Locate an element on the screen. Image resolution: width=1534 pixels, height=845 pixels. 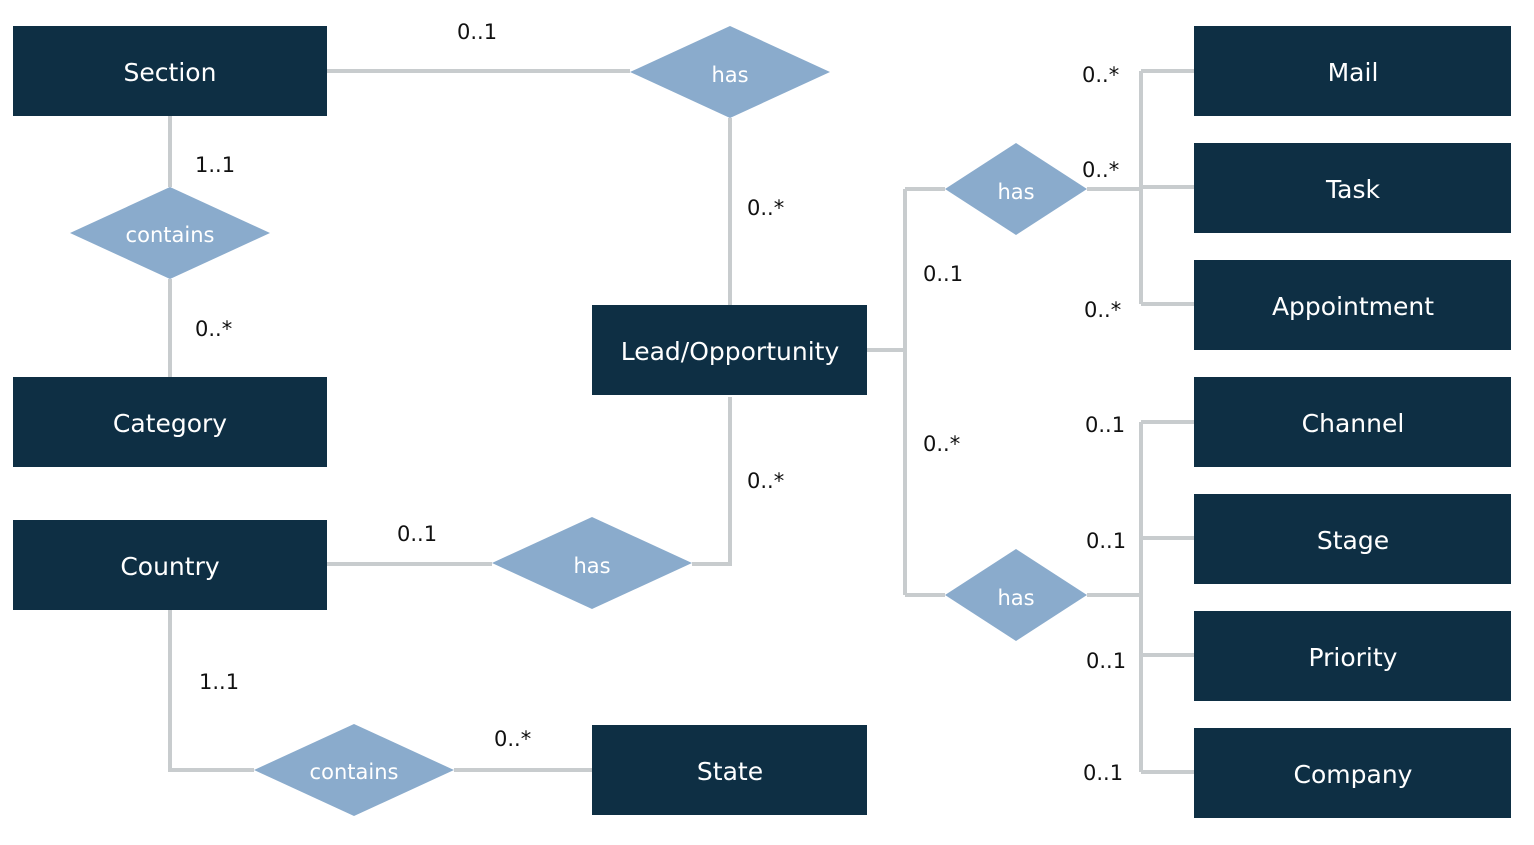
line-lead-right is located at coordinates (906, 392).